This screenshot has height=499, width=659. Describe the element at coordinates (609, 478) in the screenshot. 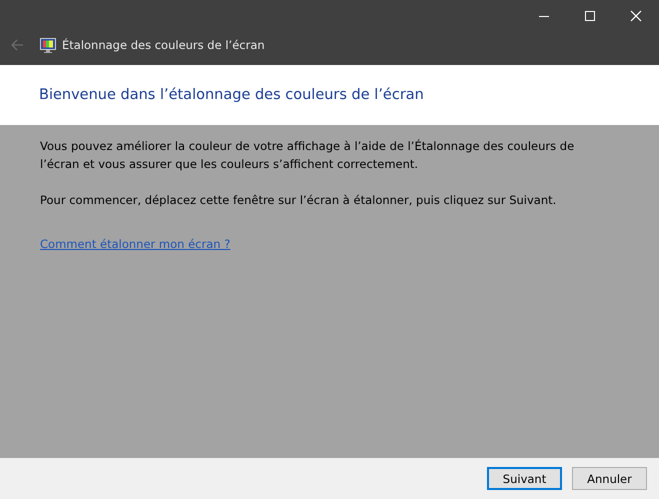

I see `cancel-button: Annuler` at that location.